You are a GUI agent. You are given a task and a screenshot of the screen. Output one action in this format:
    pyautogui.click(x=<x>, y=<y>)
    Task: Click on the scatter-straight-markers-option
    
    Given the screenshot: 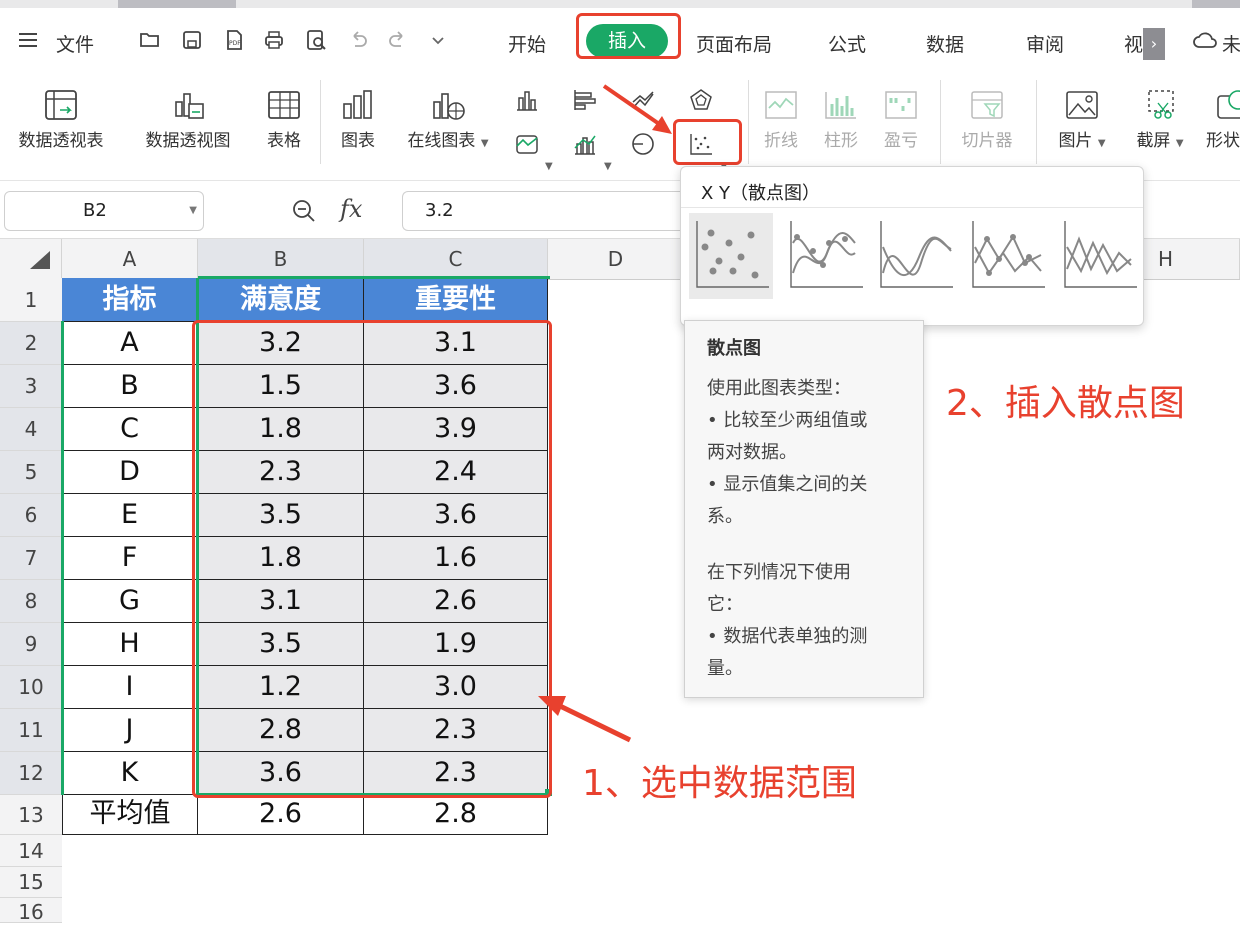 What is the action you would take?
    pyautogui.click(x=1007, y=256)
    